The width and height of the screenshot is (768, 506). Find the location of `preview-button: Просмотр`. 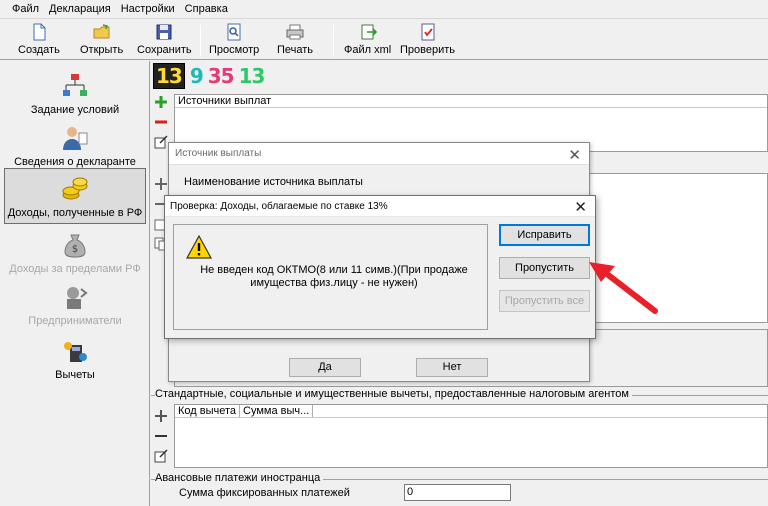

preview-button: Просмотр is located at coordinates (234, 41).